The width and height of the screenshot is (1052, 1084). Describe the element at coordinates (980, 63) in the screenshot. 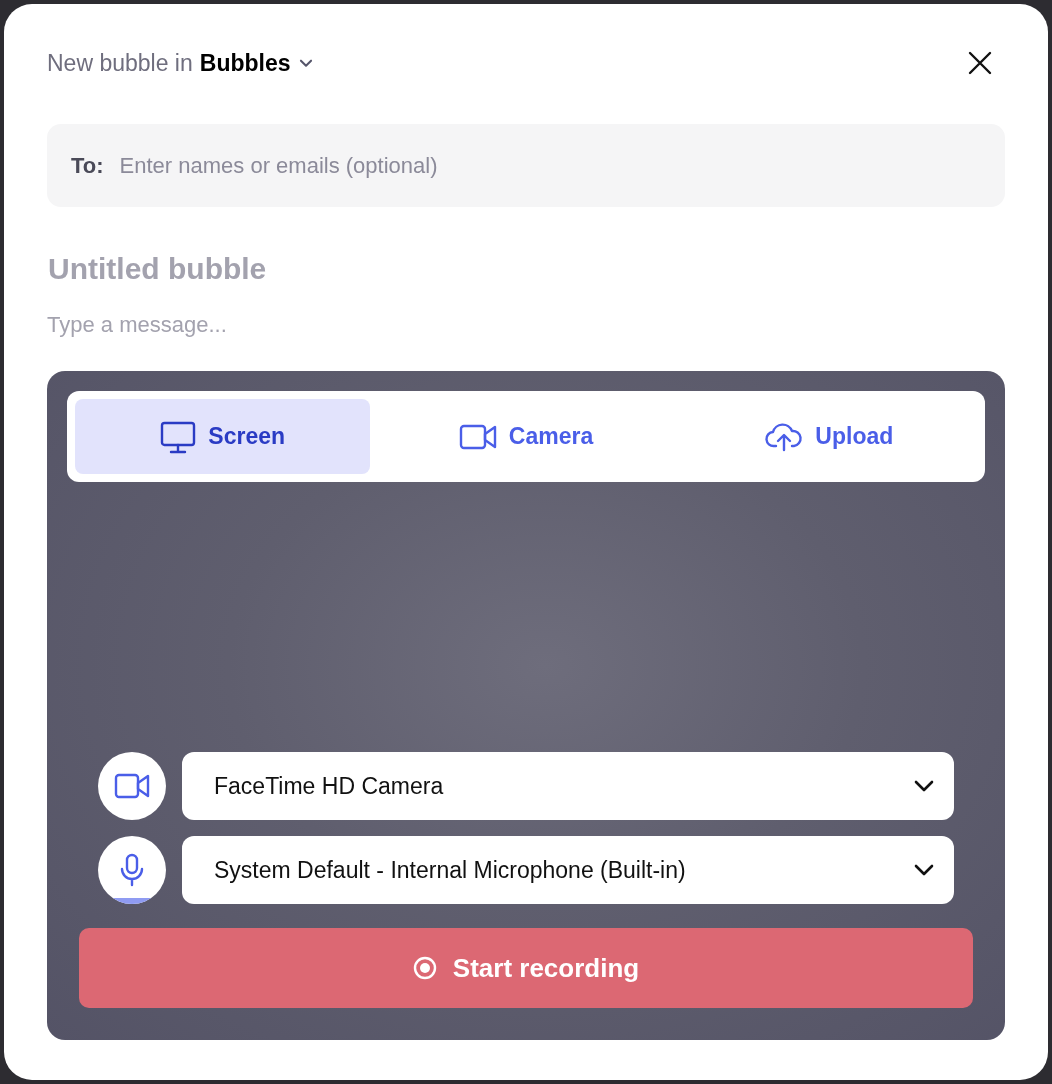

I see `close-icon` at that location.